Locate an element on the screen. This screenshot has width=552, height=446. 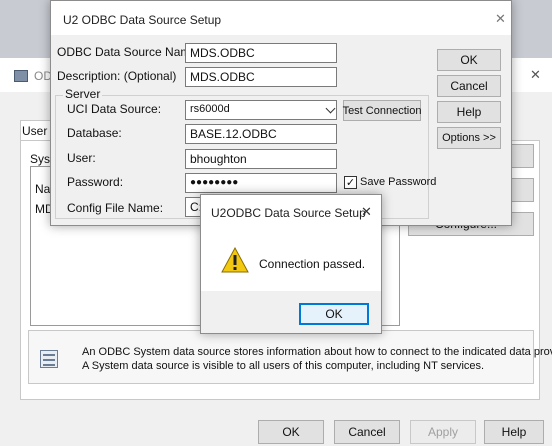
dsn-list-header: Na is located at coordinates (42, 189).